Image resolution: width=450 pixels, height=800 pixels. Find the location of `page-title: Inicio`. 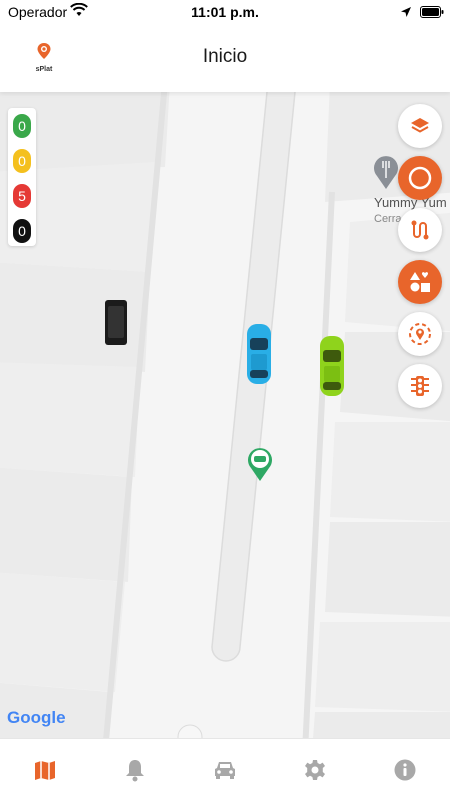

page-title: Inicio is located at coordinates (225, 56).